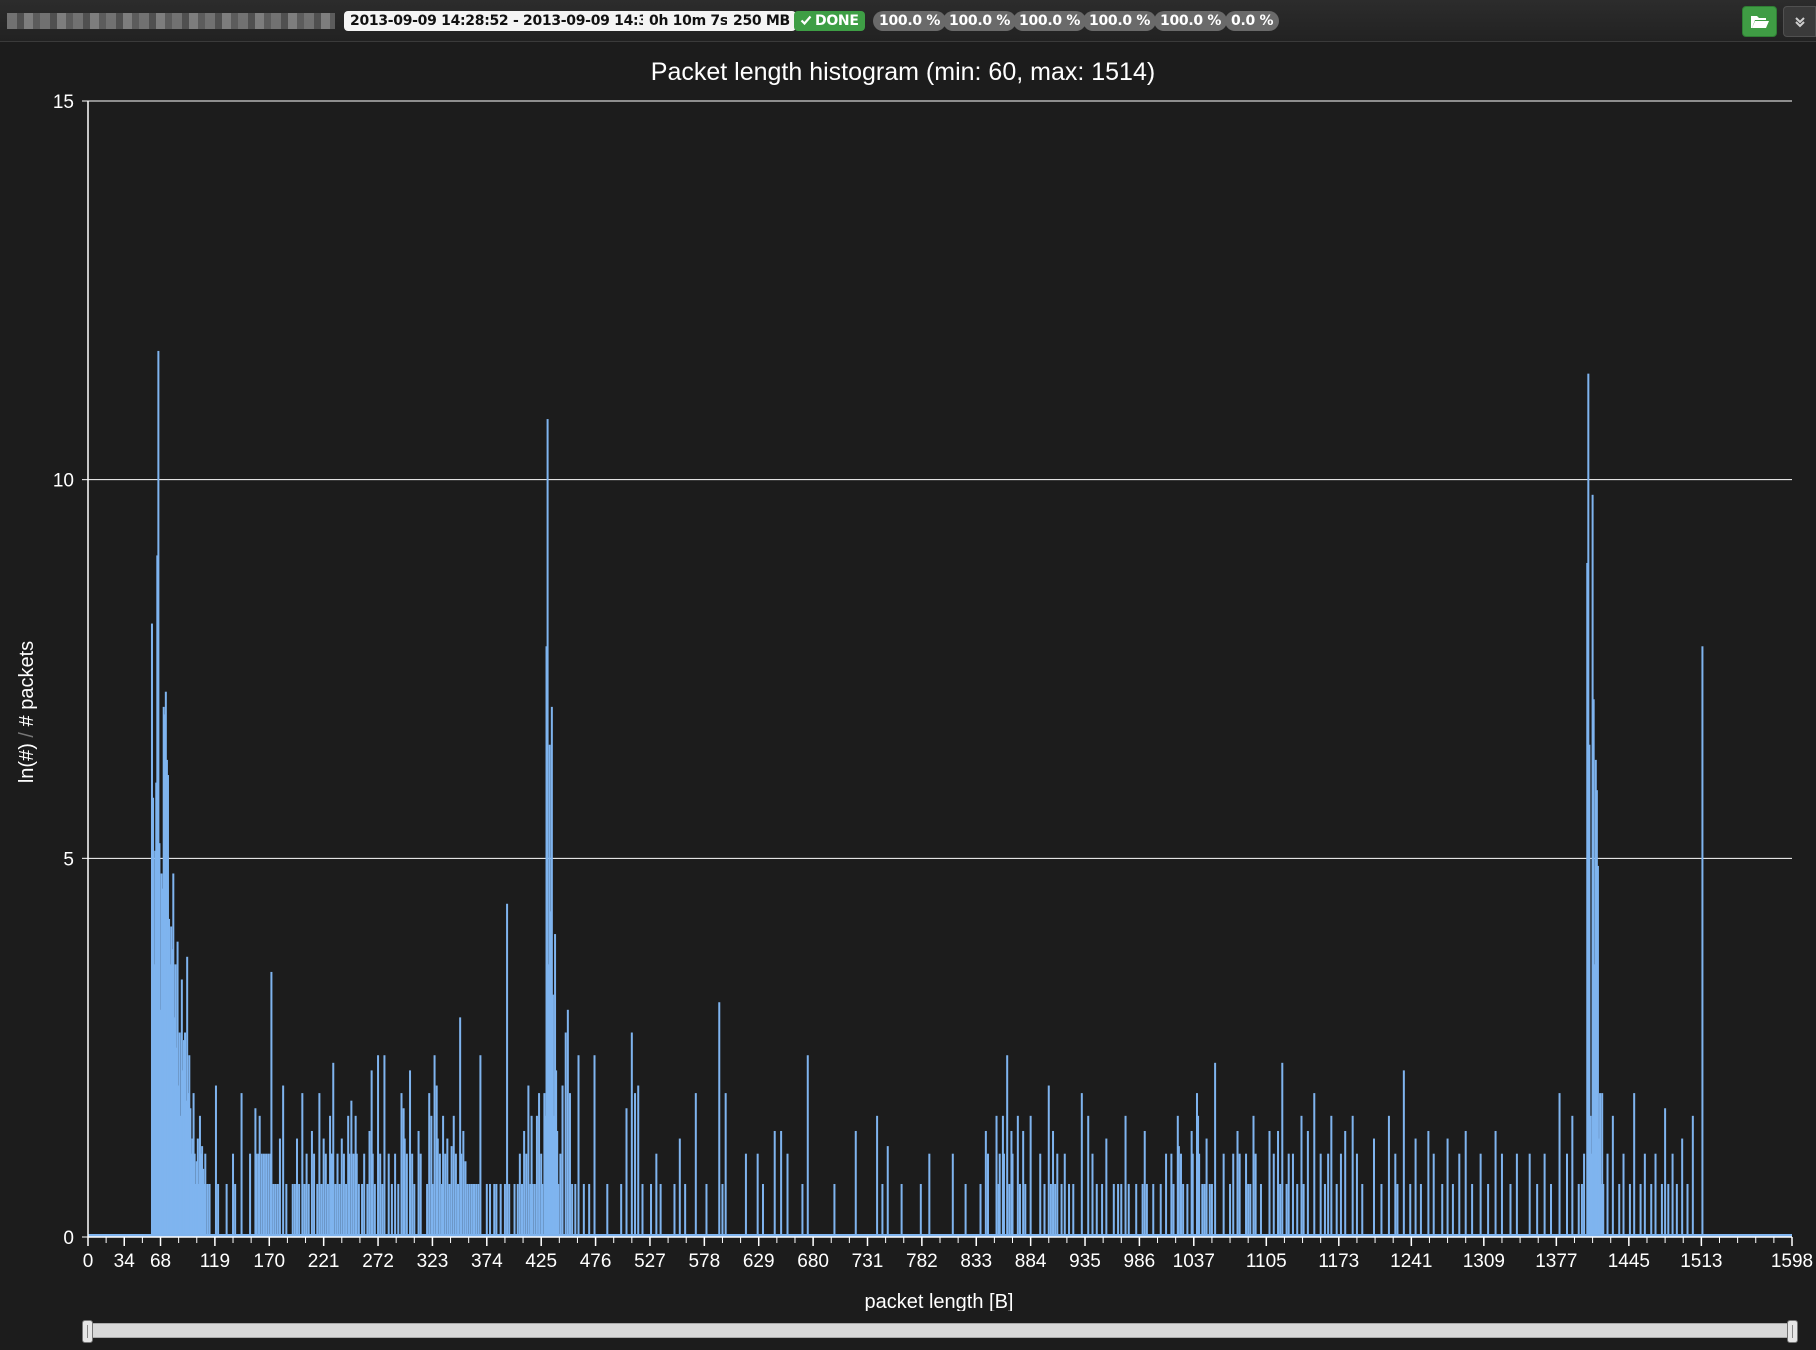  What do you see at coordinates (940, 1331) in the screenshot?
I see `range-slider` at bounding box center [940, 1331].